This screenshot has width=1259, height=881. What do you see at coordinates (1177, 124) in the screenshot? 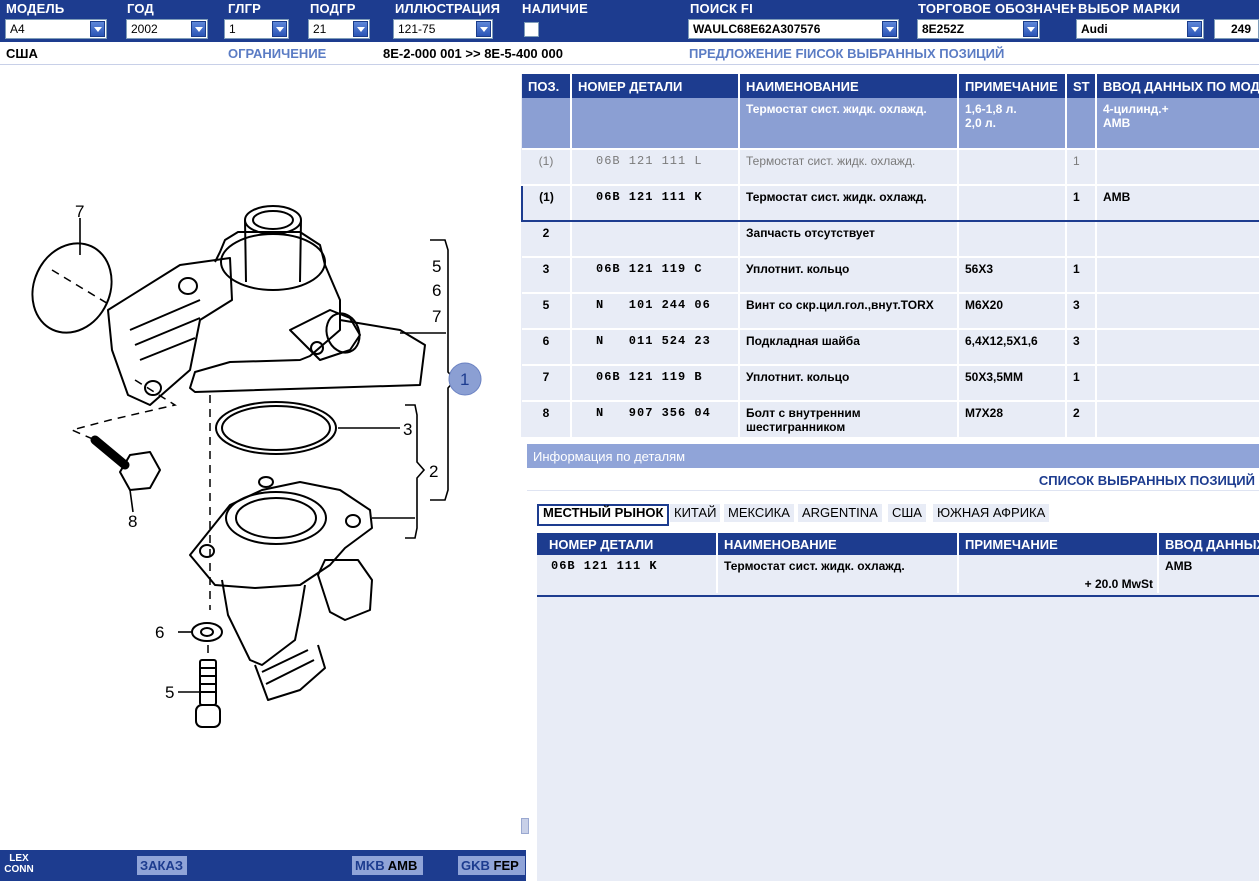
I see `cell-model: 4-цилинд.+ AMB` at bounding box center [1177, 124].